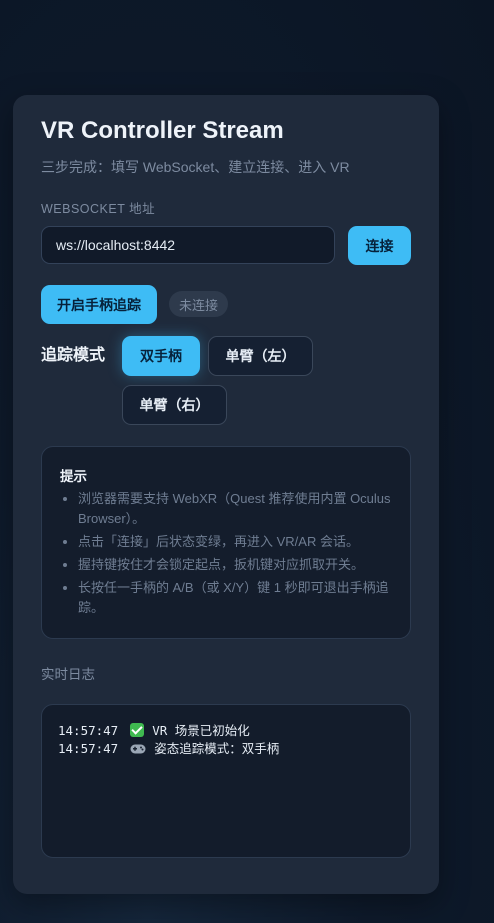 This screenshot has height=923, width=494. What do you see at coordinates (217, 748) in the screenshot?
I see `log-message: 姿态追踪模式：双手柄` at bounding box center [217, 748].